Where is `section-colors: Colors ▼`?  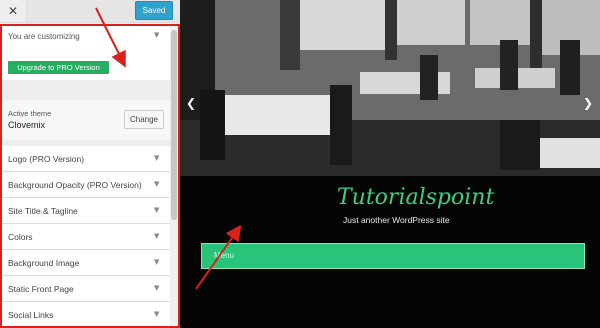
section-colors: Colors ▼ is located at coordinates (85, 237).